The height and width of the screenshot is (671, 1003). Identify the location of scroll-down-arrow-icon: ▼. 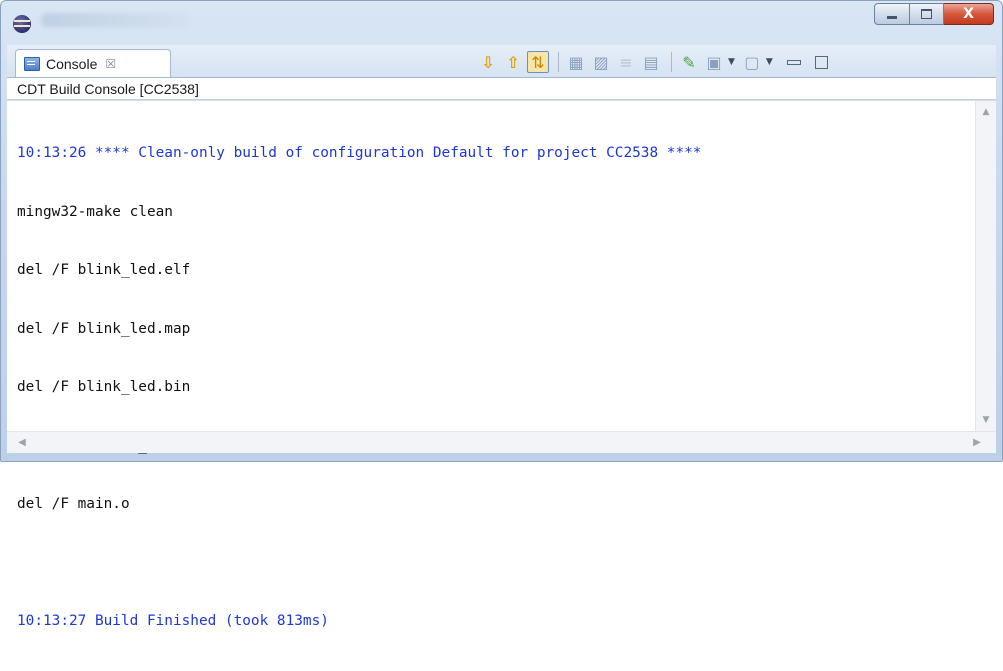
(986, 420).